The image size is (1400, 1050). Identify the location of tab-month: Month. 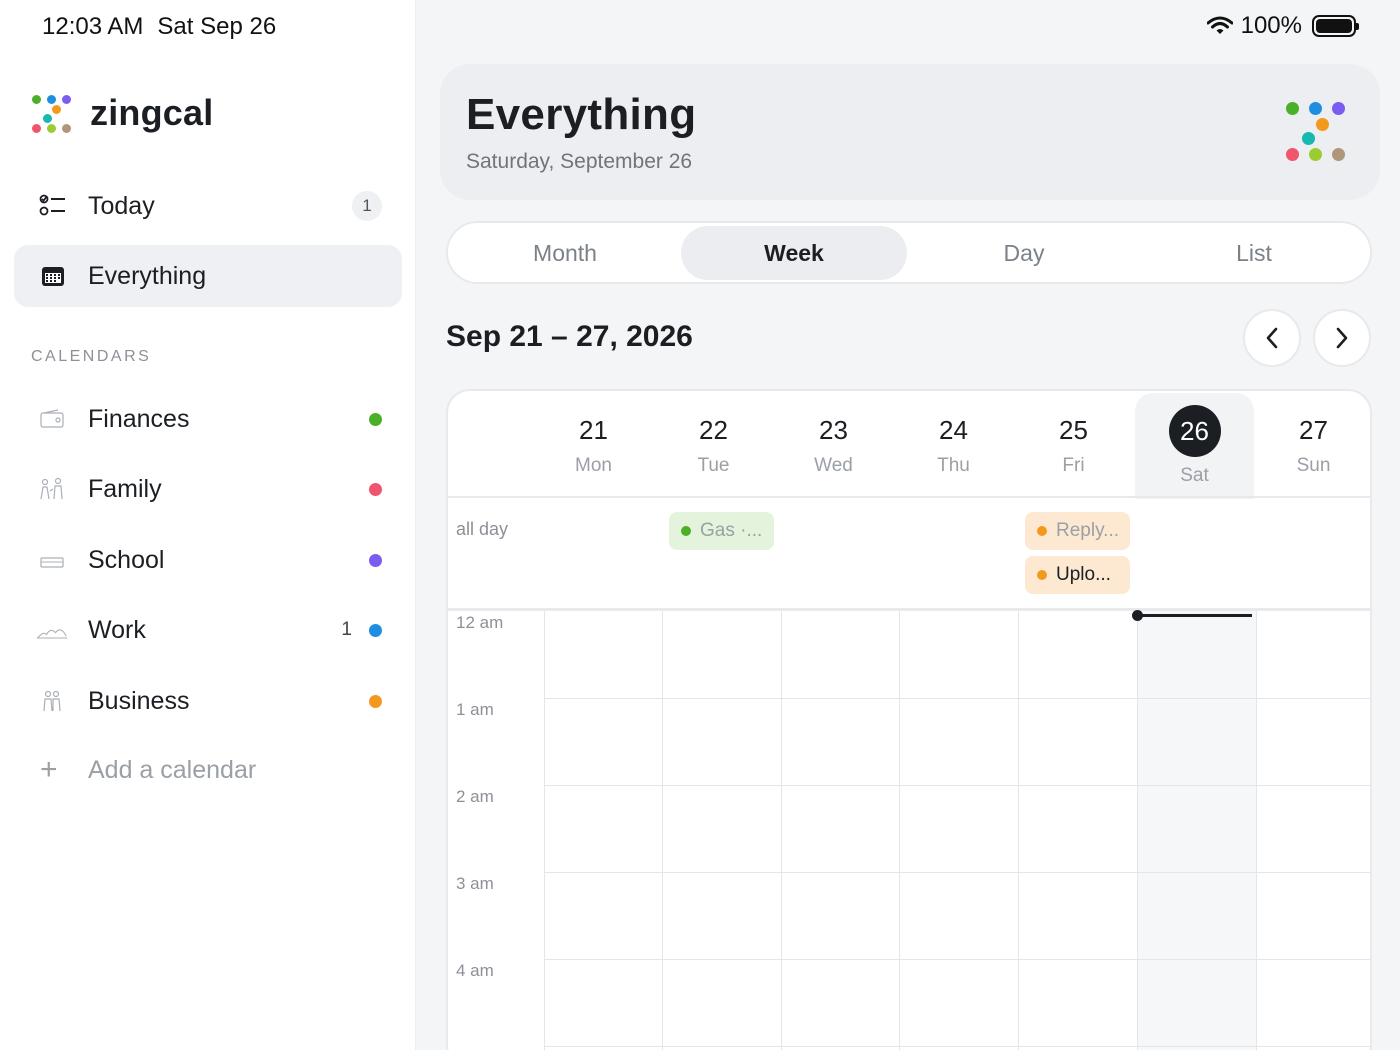
(565, 253).